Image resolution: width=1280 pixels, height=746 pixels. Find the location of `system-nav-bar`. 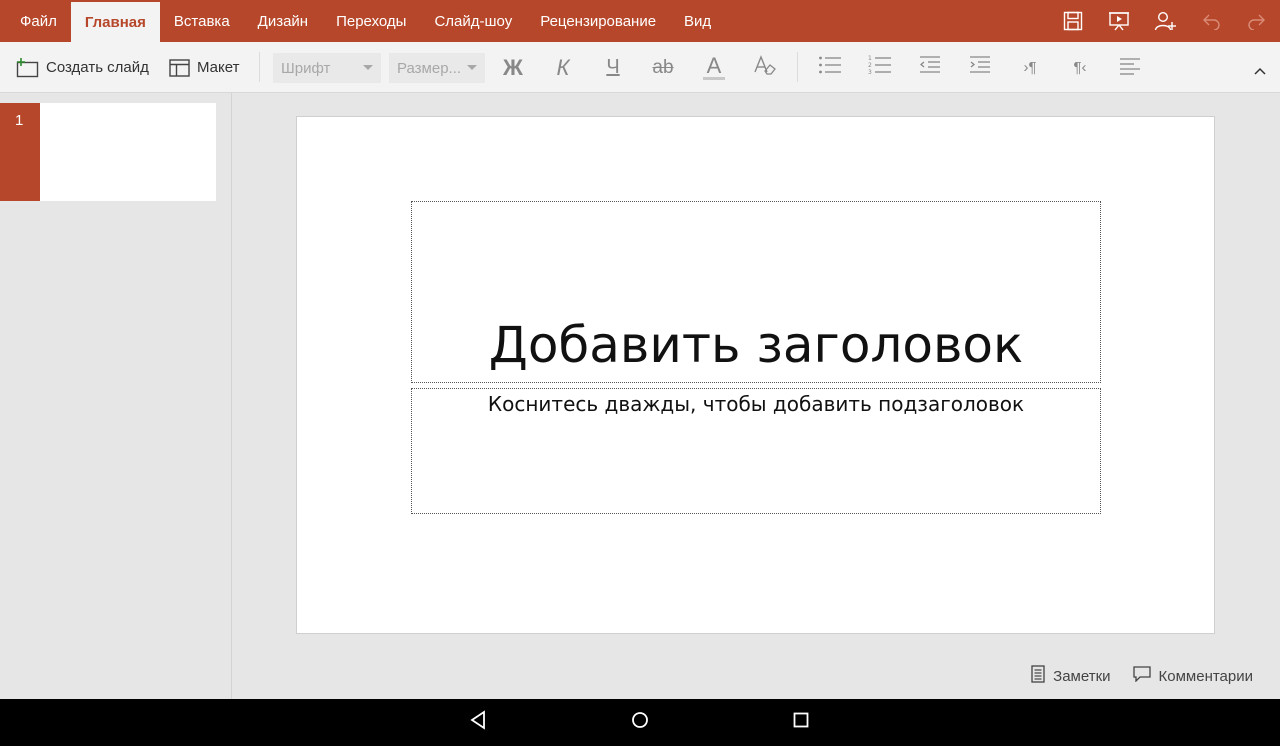

system-nav-bar is located at coordinates (640, 722).